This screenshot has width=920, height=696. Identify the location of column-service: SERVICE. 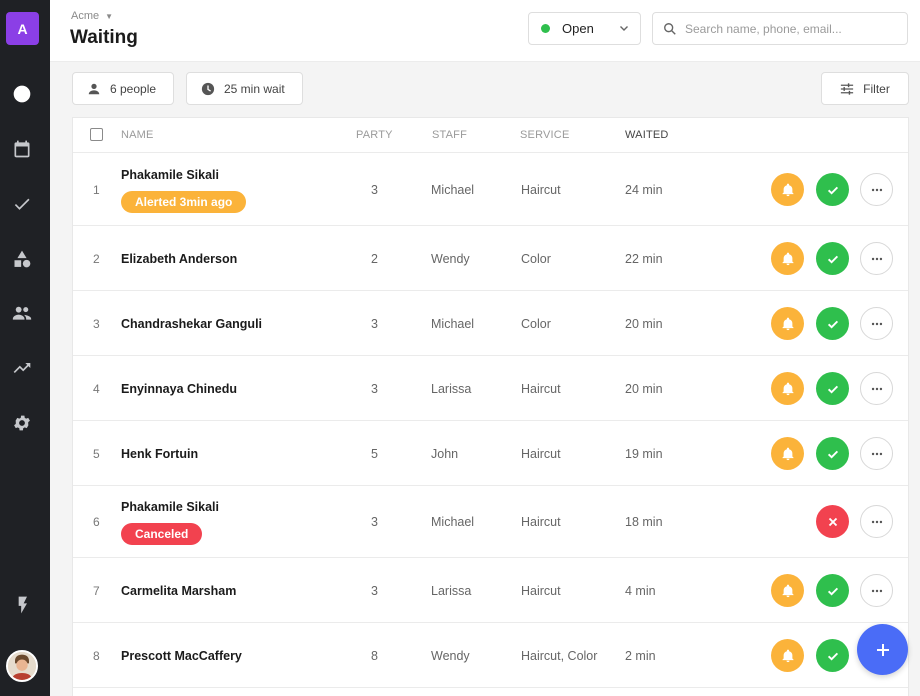
(545, 135).